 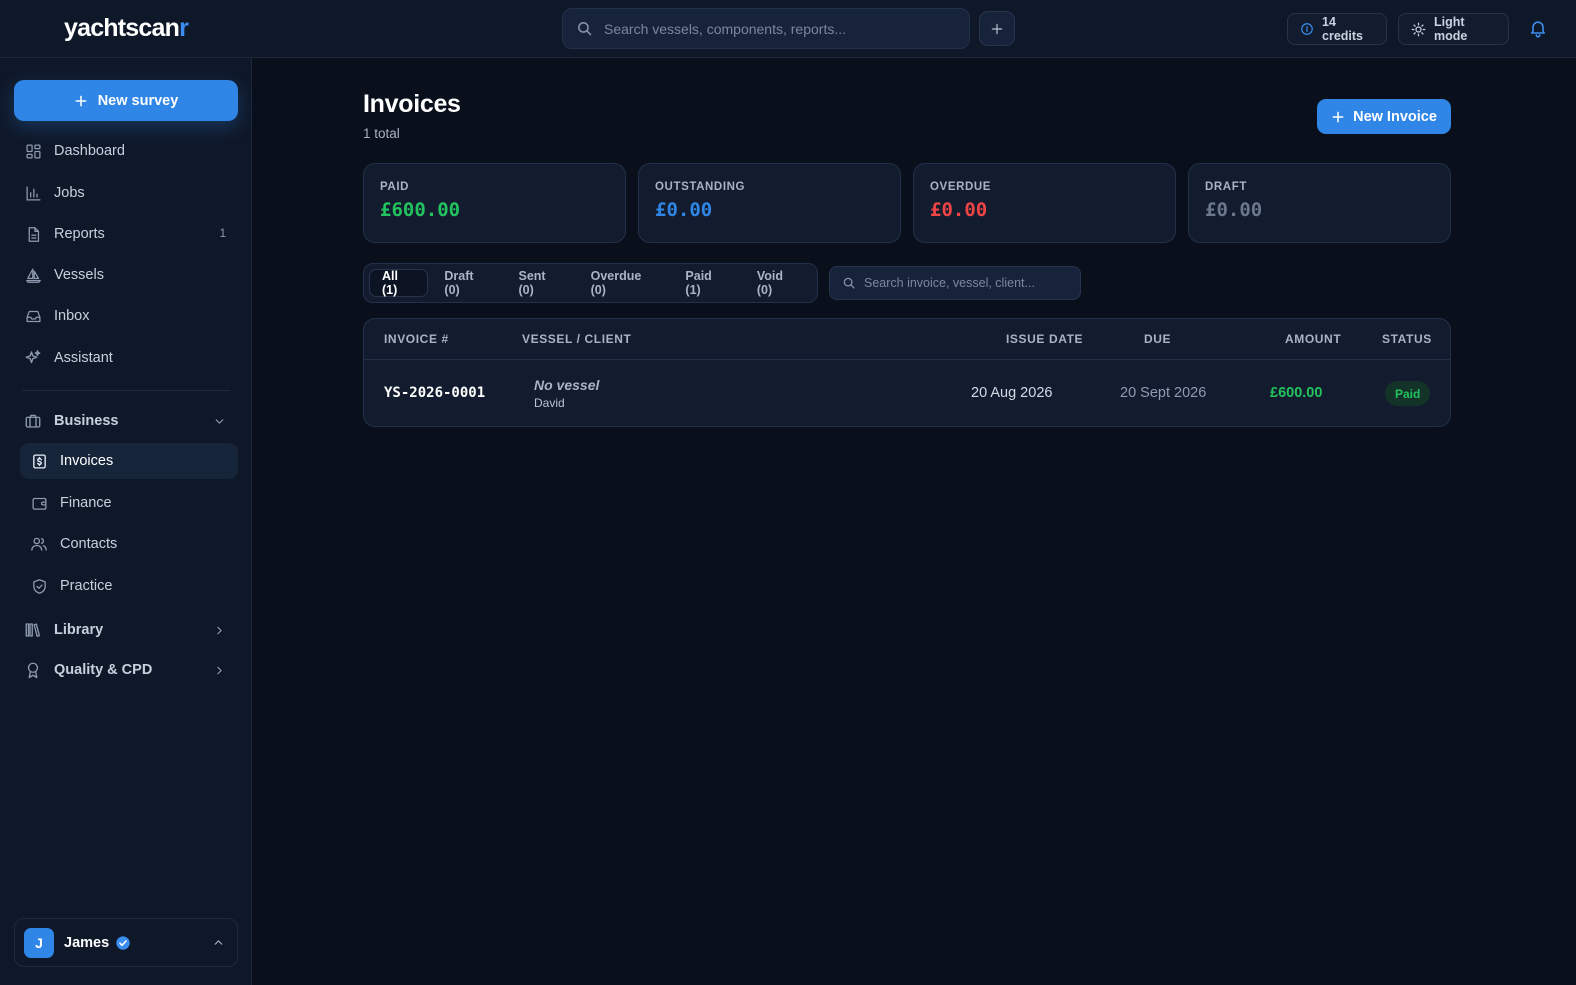 I want to click on library-icon, so click(x=33, y=630).